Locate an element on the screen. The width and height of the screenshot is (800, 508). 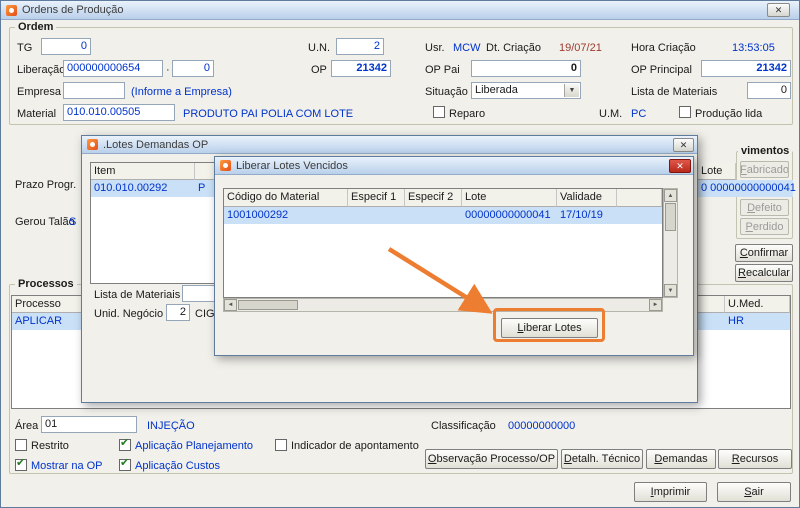
informe-empresa-link: (Informe a Empresa) is located at coordinates (181, 92).